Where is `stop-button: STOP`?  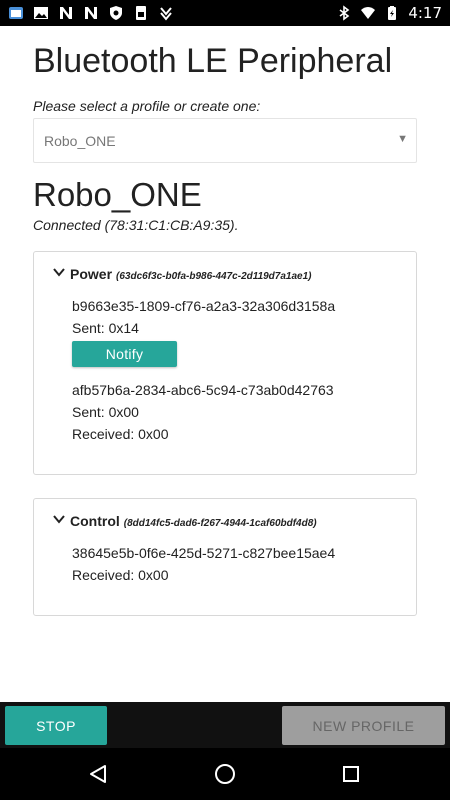
stop-button: STOP is located at coordinates (56, 725).